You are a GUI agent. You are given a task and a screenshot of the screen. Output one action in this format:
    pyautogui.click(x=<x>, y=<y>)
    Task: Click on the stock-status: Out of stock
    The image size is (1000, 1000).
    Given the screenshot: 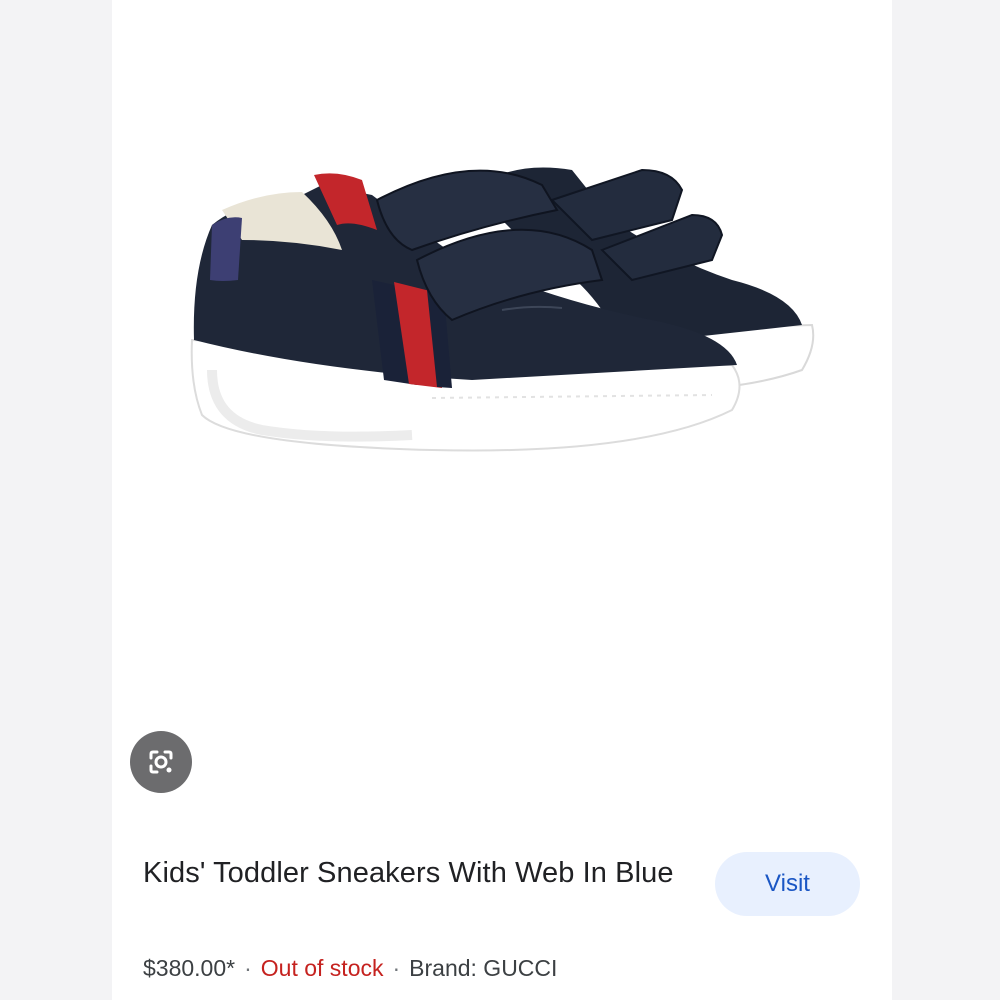 What is the action you would take?
    pyautogui.click(x=322, y=968)
    